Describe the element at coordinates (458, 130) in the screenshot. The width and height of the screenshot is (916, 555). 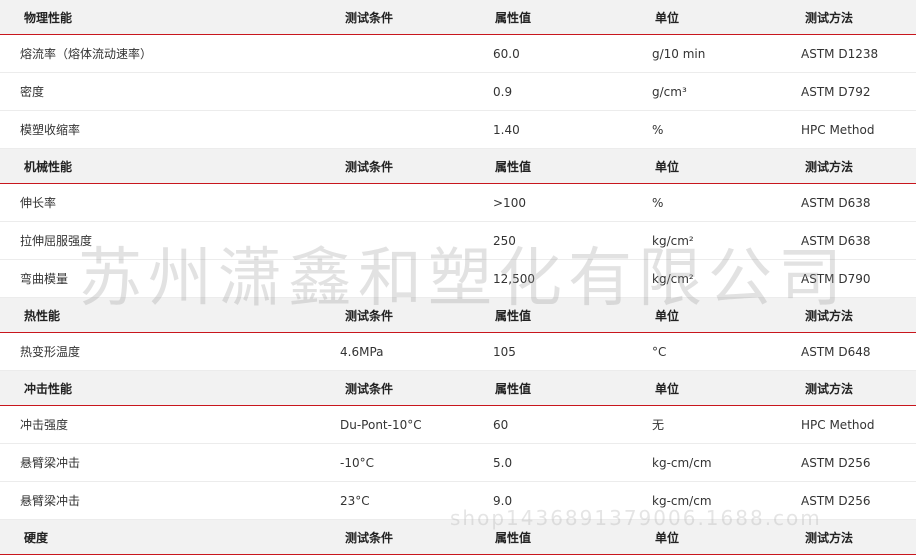
I see `table-row: 模塑收缩率 1.40% HPC Method` at that location.